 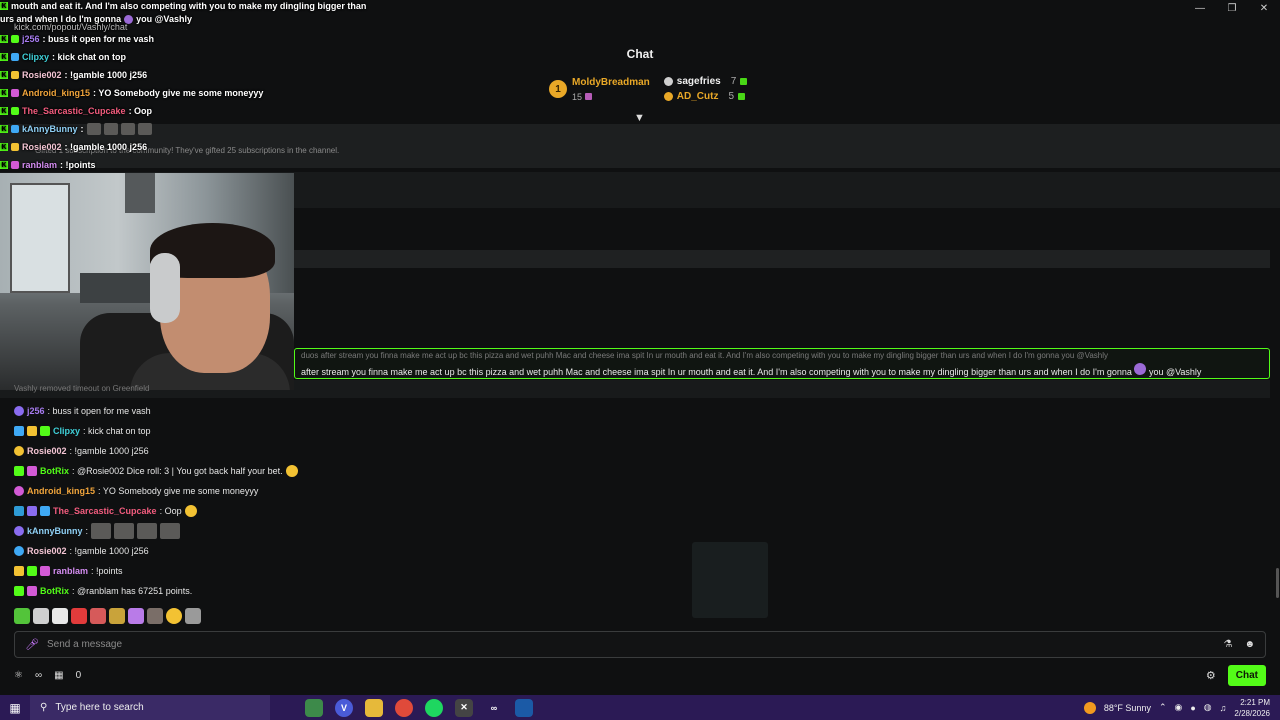 What do you see at coordinates (15, 707) in the screenshot?
I see `windows-start-icon: ▦` at bounding box center [15, 707].